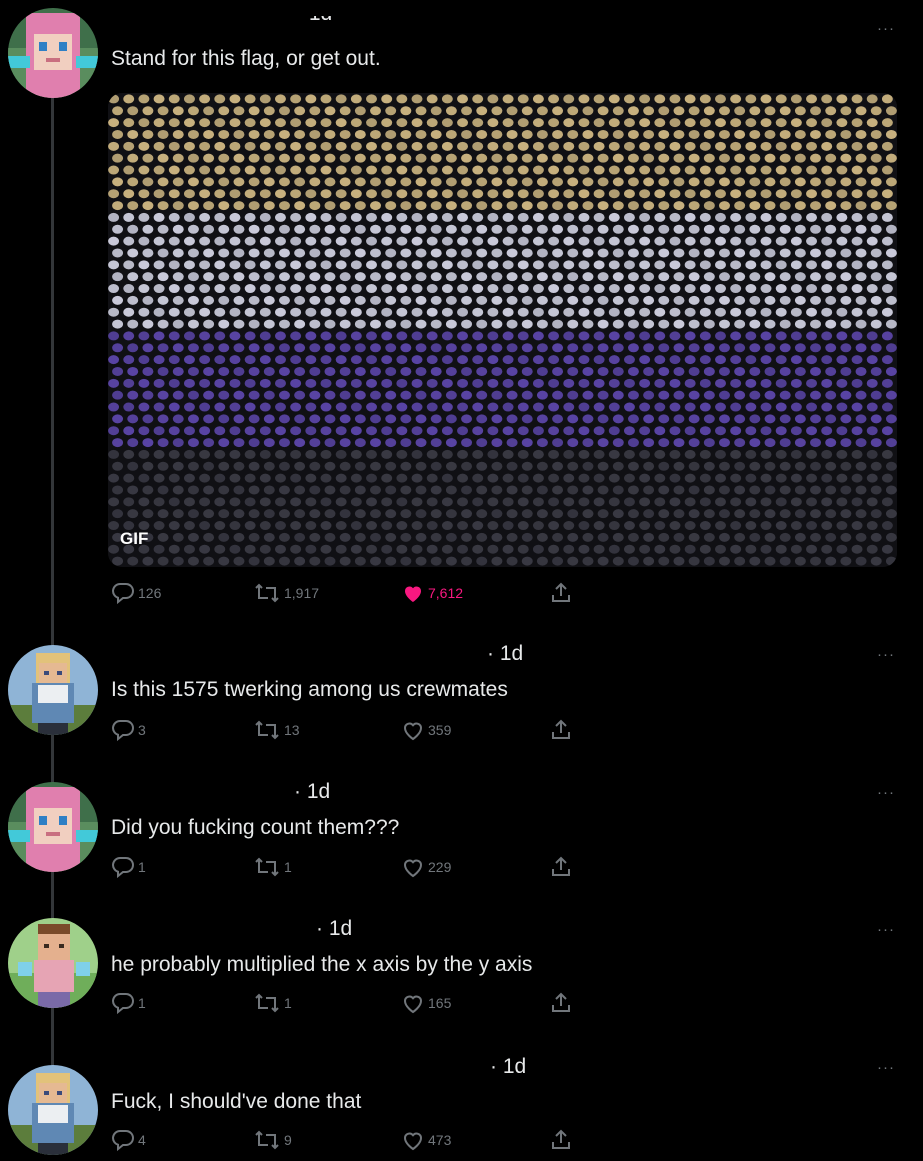 This screenshot has width=923, height=1161. I want to click on retweet-button: 13, so click(276, 730).